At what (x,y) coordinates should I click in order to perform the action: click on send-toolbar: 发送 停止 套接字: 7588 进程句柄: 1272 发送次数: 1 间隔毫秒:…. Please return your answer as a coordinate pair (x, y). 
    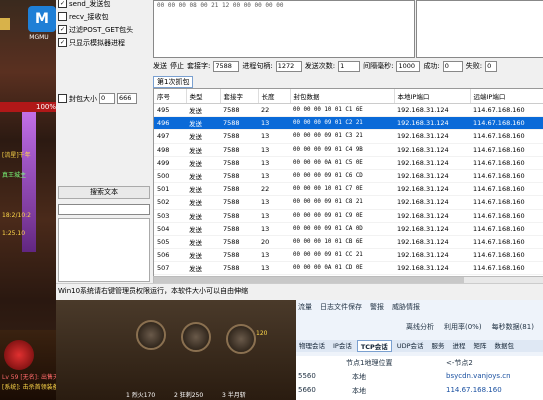
    Looking at the image, I should click on (348, 66).